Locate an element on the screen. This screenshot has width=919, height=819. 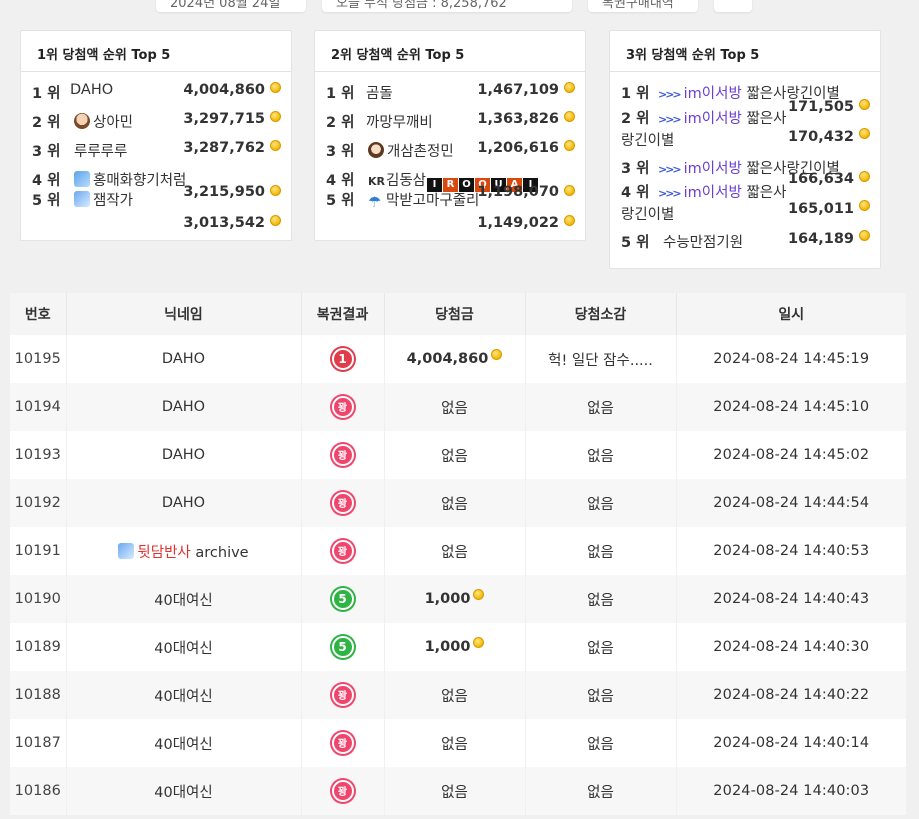
amount: 171,505 is located at coordinates (820, 107).